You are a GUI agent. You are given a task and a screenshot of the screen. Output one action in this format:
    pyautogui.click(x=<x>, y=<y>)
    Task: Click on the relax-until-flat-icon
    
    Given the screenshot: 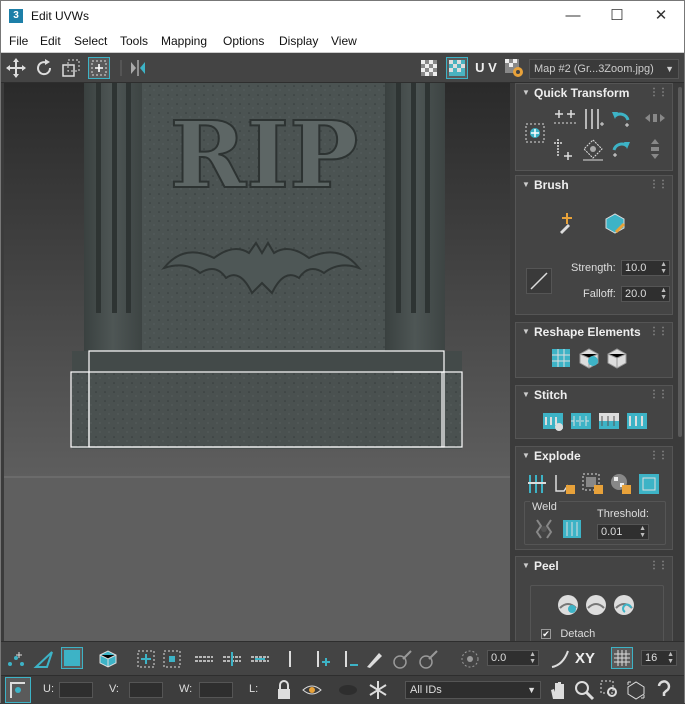 What is the action you would take?
    pyautogui.click(x=589, y=358)
    